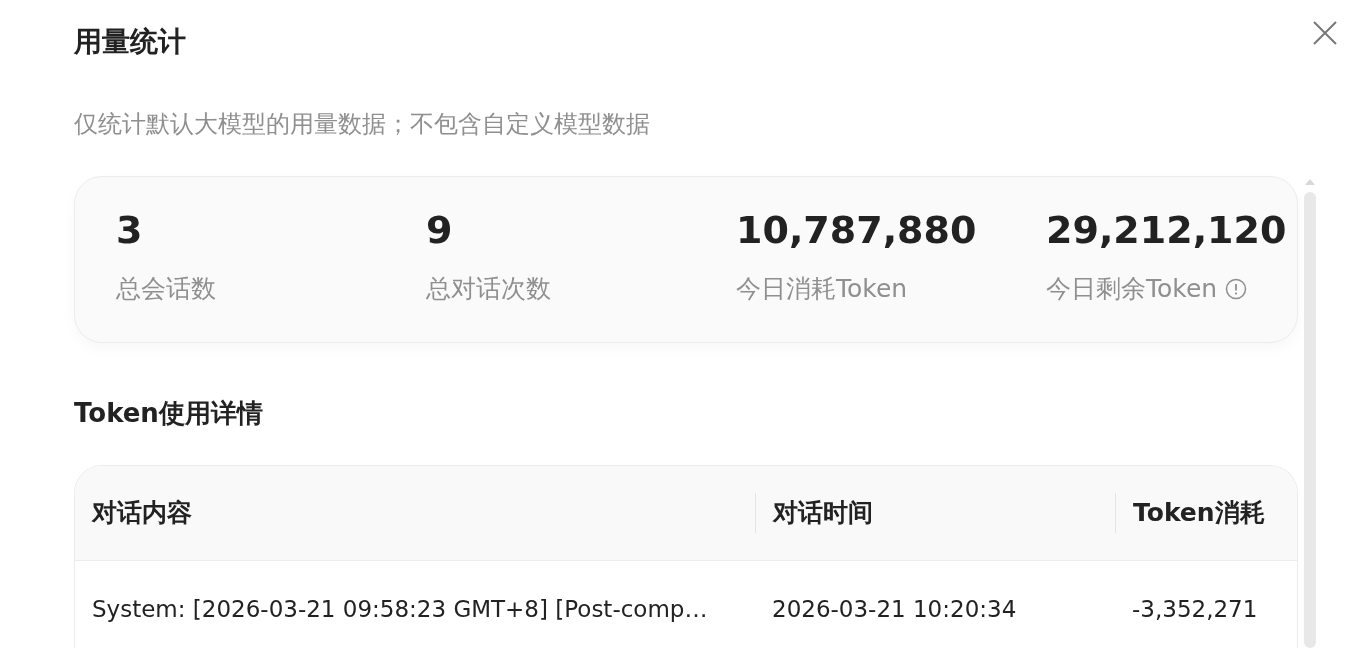 The height and width of the screenshot is (648, 1346). What do you see at coordinates (1195, 609) in the screenshot?
I see `table-cell-text: -3,352,271` at bounding box center [1195, 609].